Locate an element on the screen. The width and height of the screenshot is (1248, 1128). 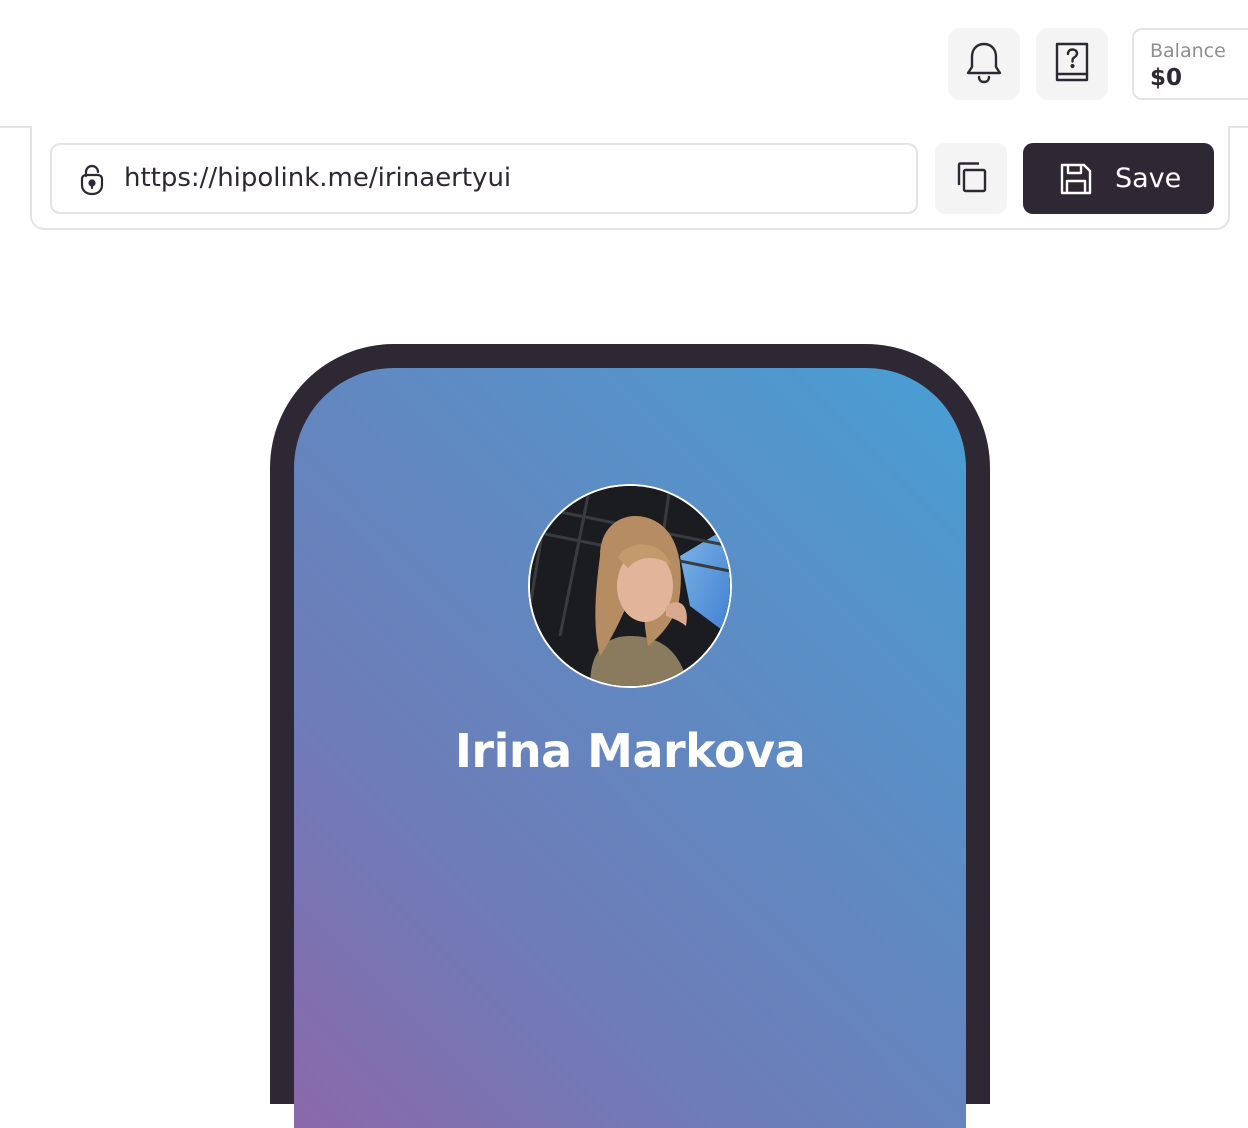
copy-link-button is located at coordinates (971, 178).